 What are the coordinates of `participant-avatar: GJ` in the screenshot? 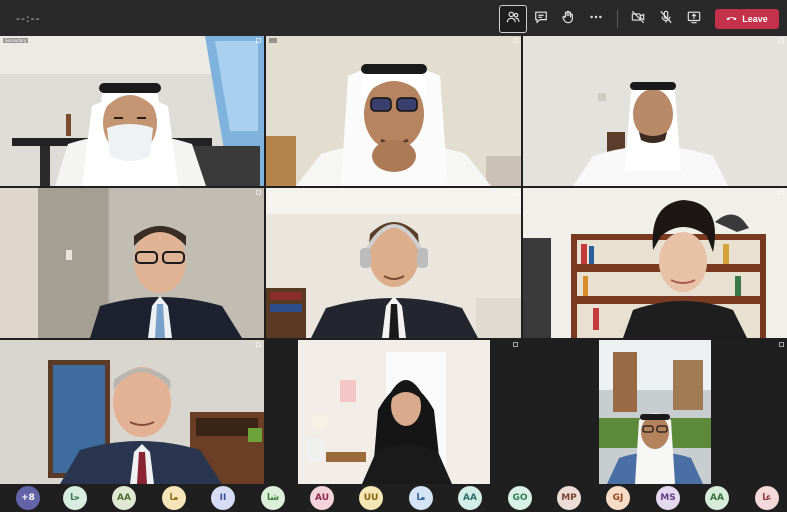 It's located at (618, 498).